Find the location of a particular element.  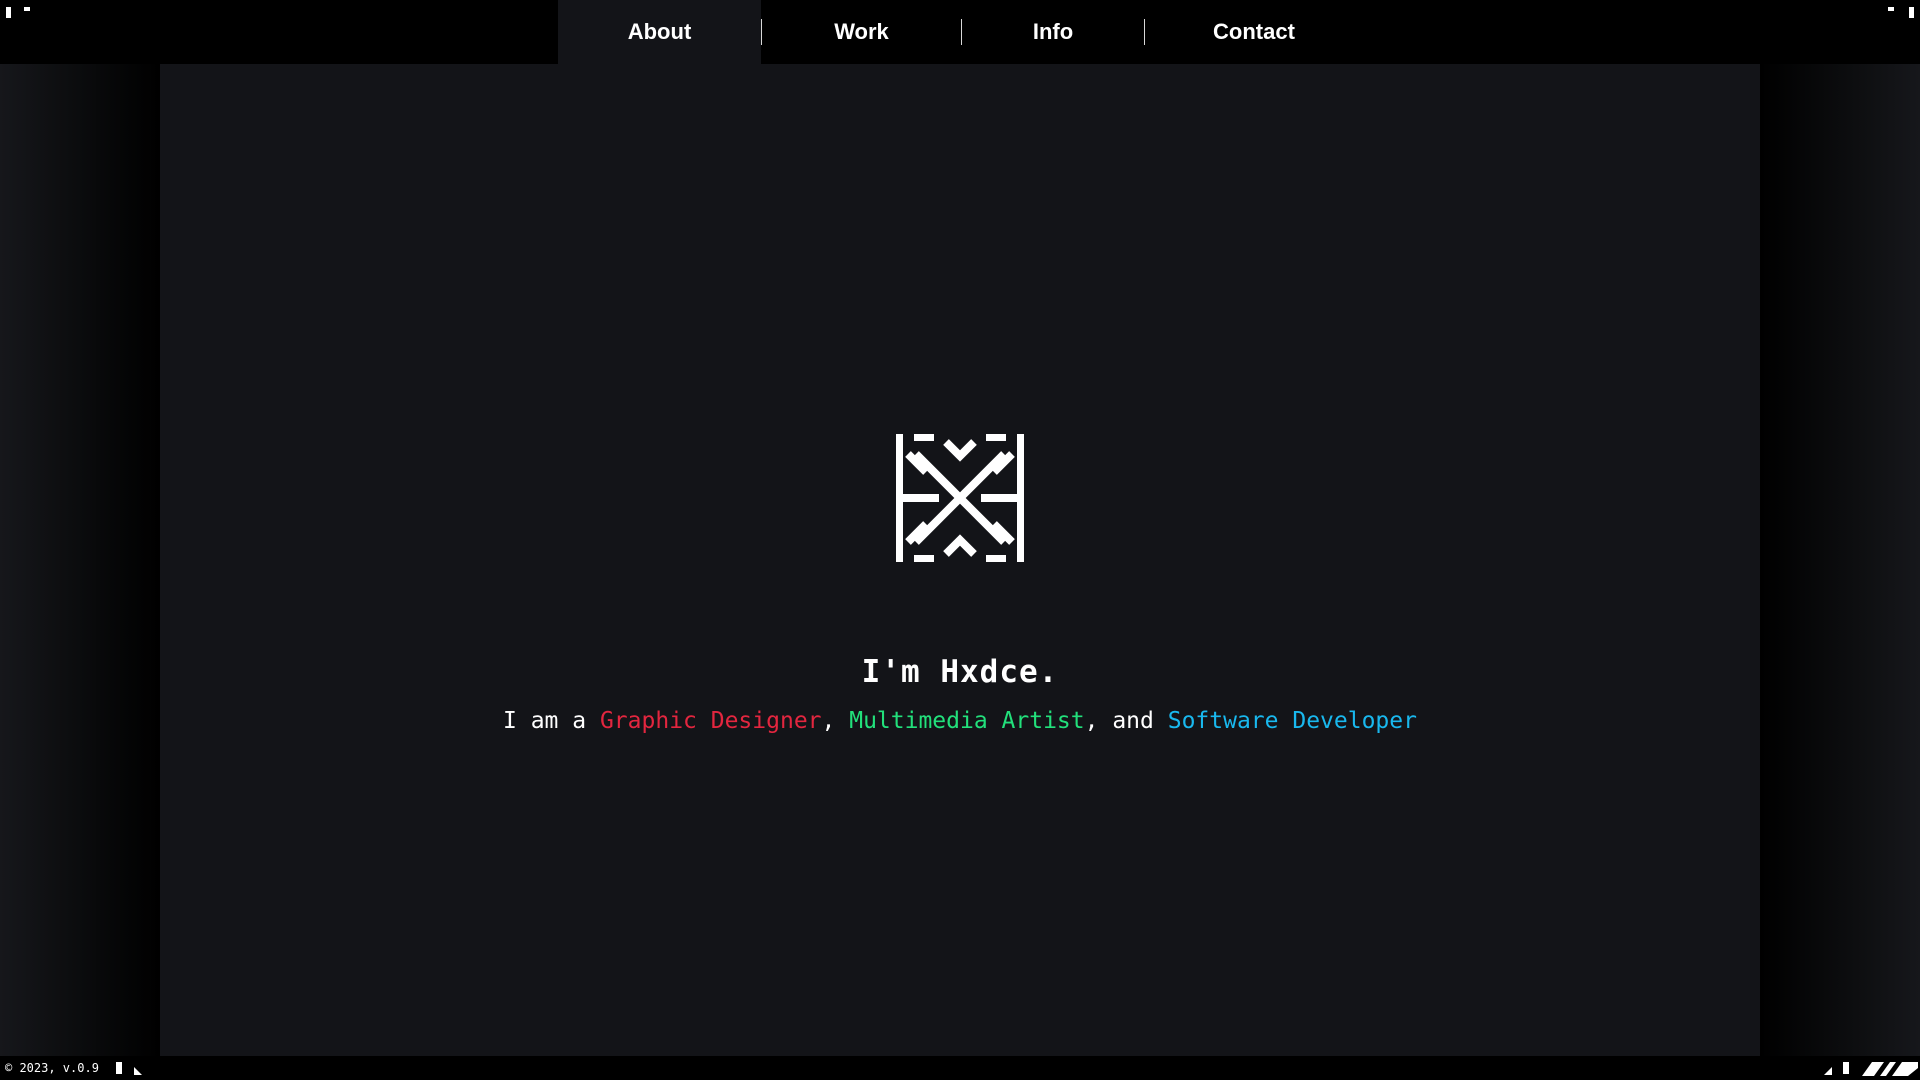

nav-work: Work is located at coordinates (861, 32).